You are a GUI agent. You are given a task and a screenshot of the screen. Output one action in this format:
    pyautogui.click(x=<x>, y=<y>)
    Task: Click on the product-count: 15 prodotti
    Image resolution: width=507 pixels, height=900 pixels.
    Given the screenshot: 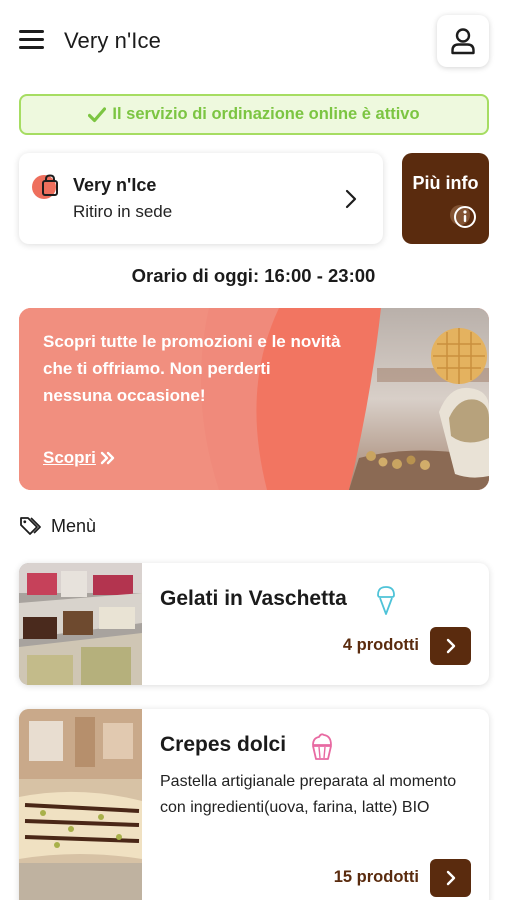 What is the action you would take?
    pyautogui.click(x=376, y=877)
    